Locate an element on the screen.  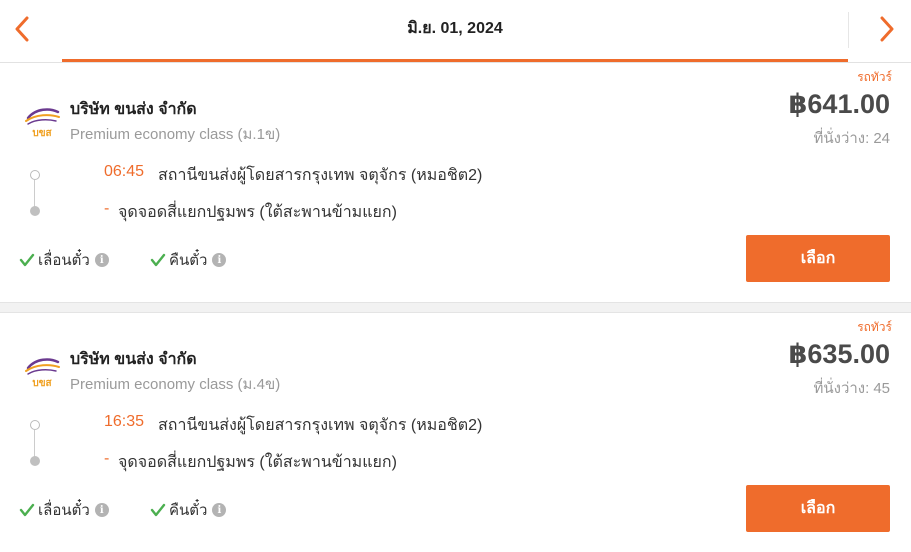
next-date-button is located at coordinates (887, 29).